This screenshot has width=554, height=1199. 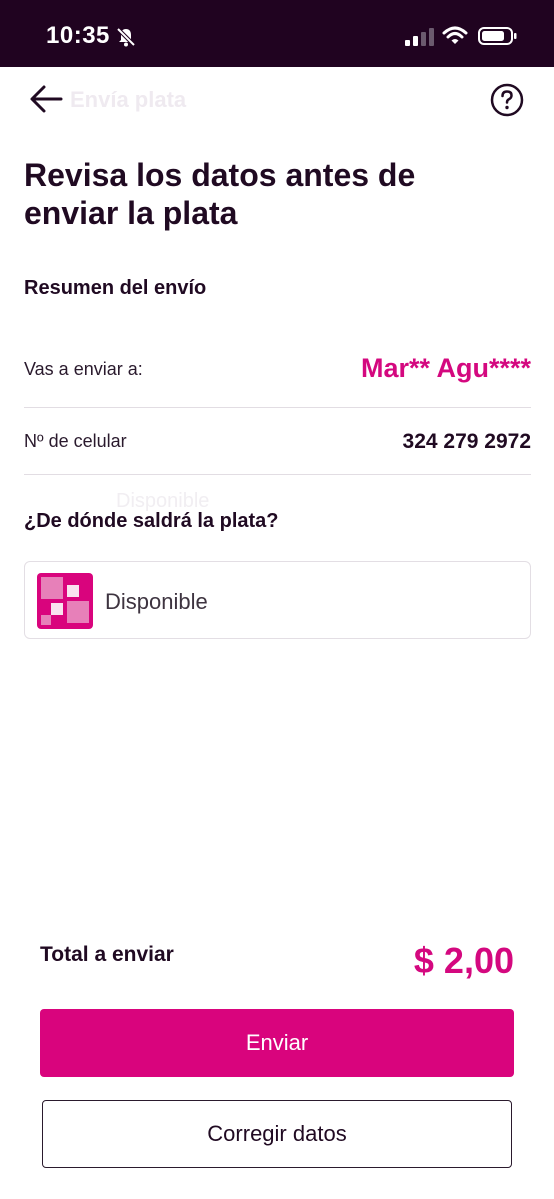 What do you see at coordinates (445, 368) in the screenshot?
I see `recipient-value: Mar** Agu****` at bounding box center [445, 368].